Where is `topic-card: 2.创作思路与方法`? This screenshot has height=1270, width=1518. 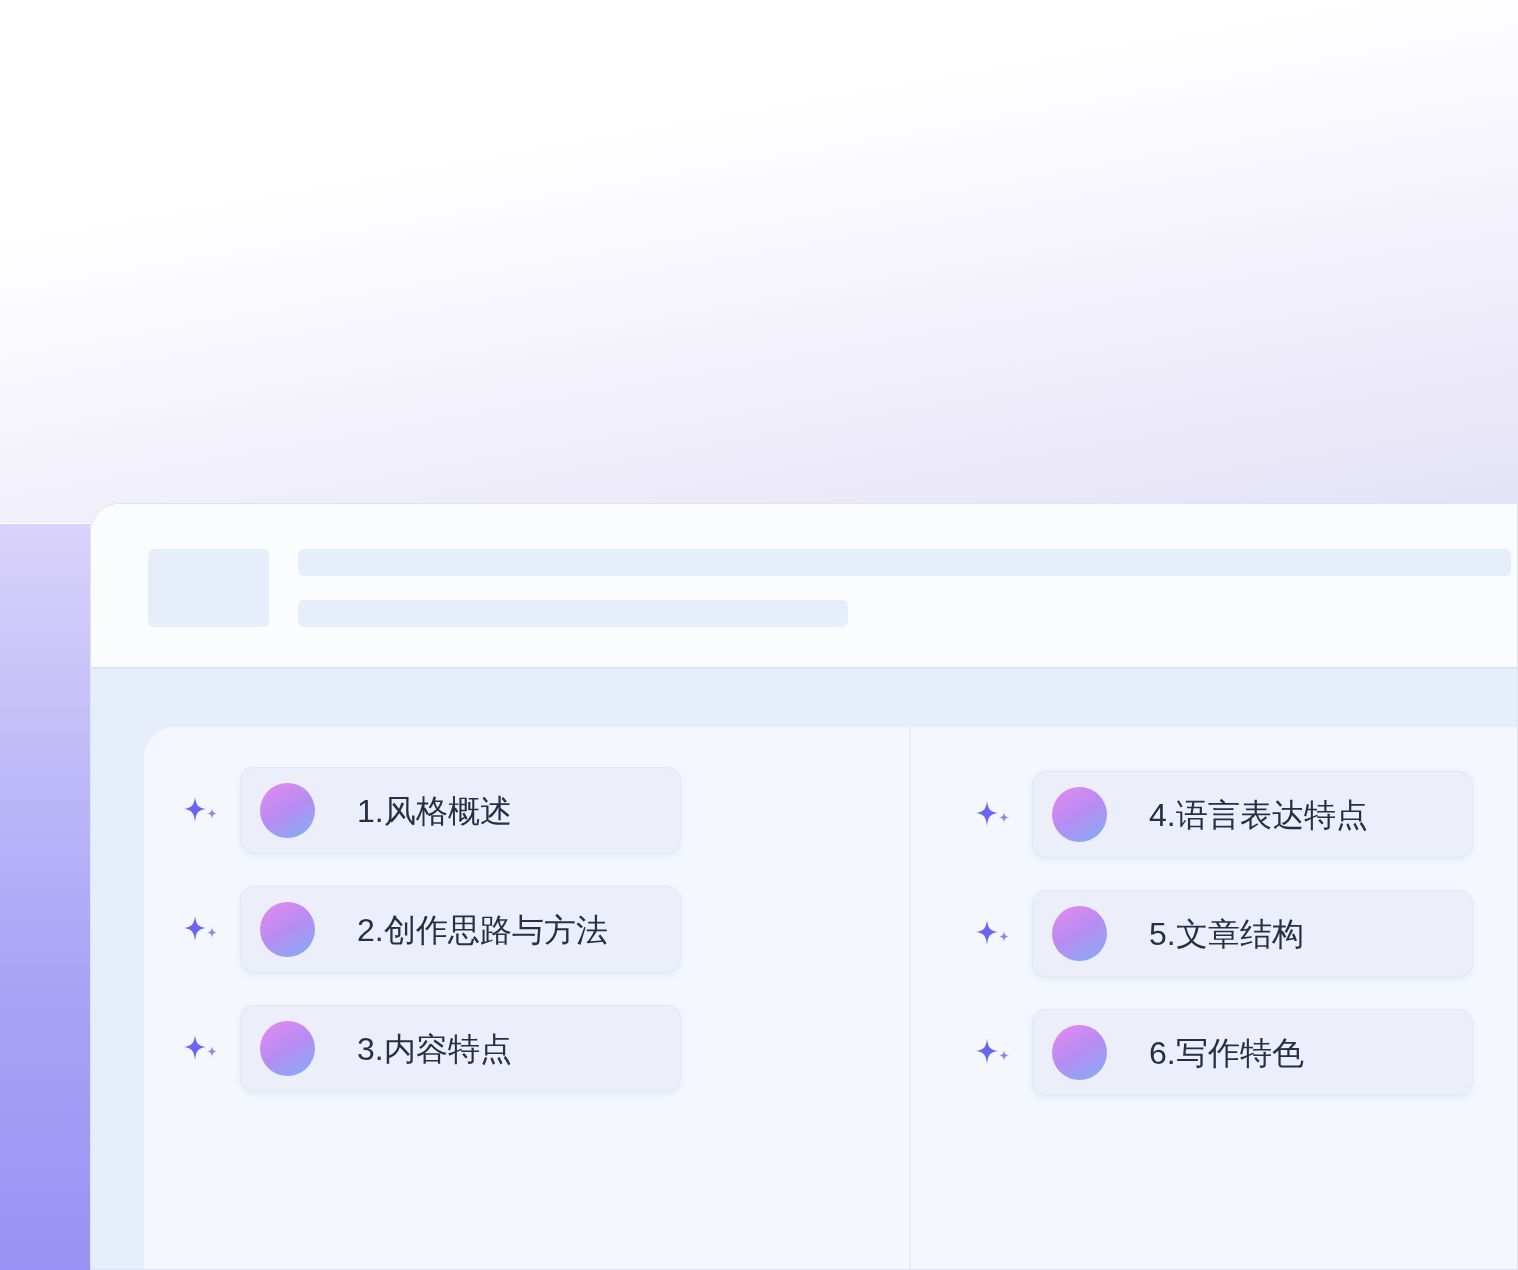 topic-card: 2.创作思路与方法 is located at coordinates (460, 929).